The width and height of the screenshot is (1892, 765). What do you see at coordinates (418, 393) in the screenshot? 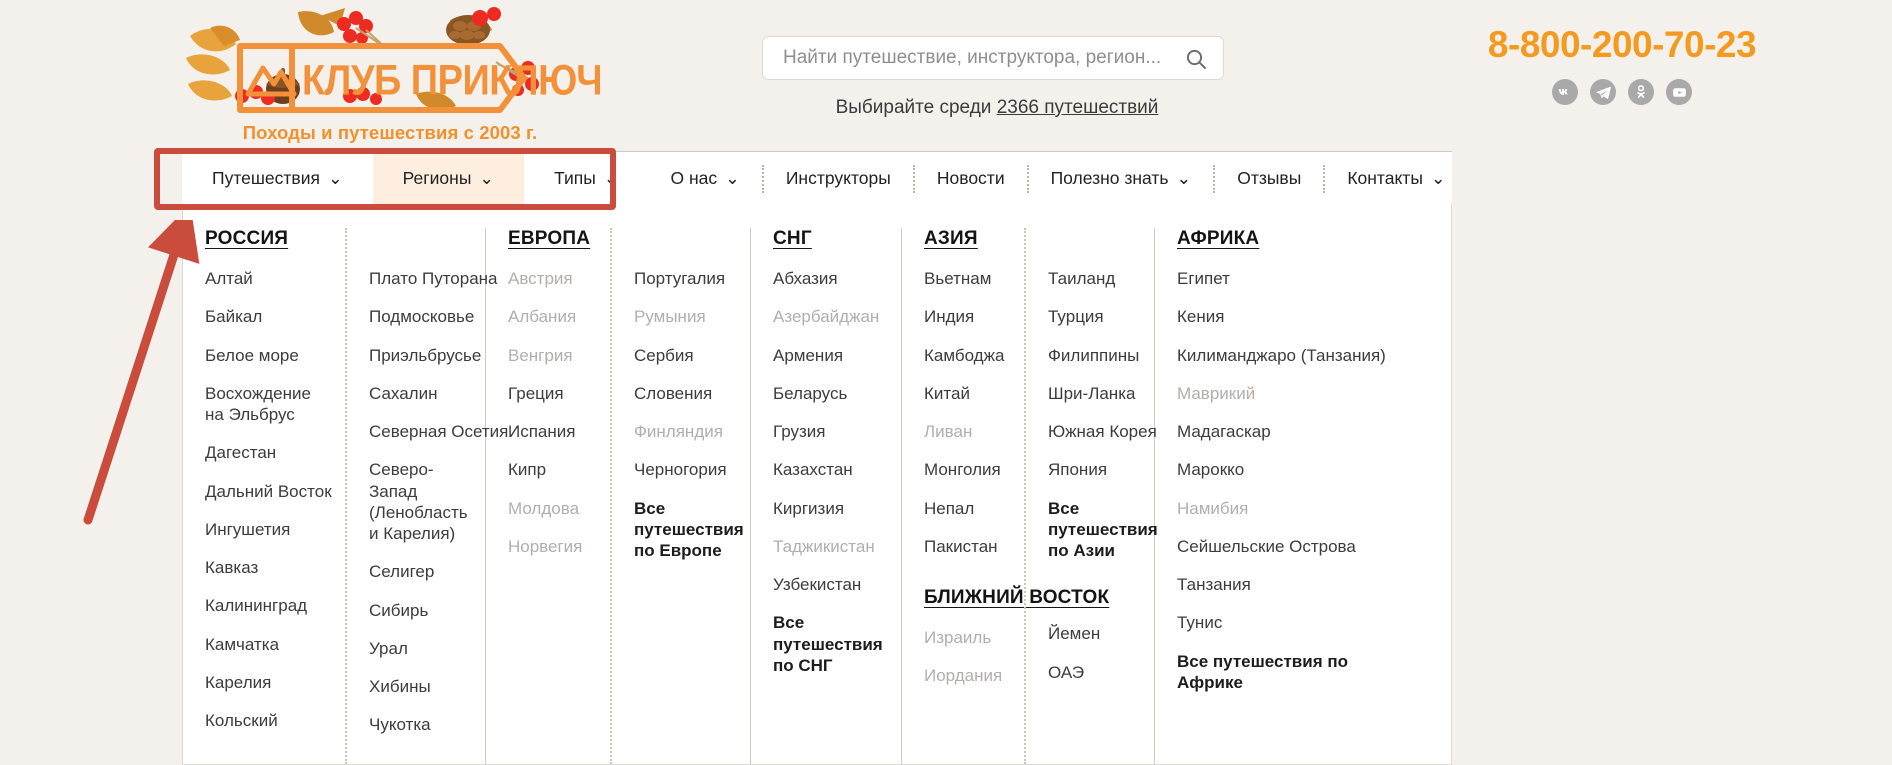
I see `list-item: Сахалин` at bounding box center [418, 393].